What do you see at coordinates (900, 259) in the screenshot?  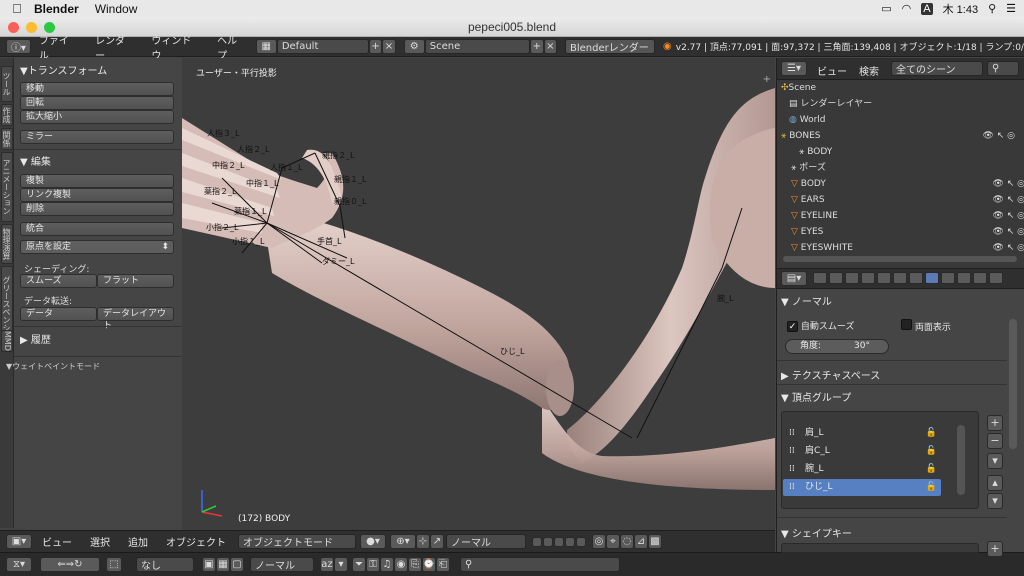 I see `outliner-scrollbar` at bounding box center [900, 259].